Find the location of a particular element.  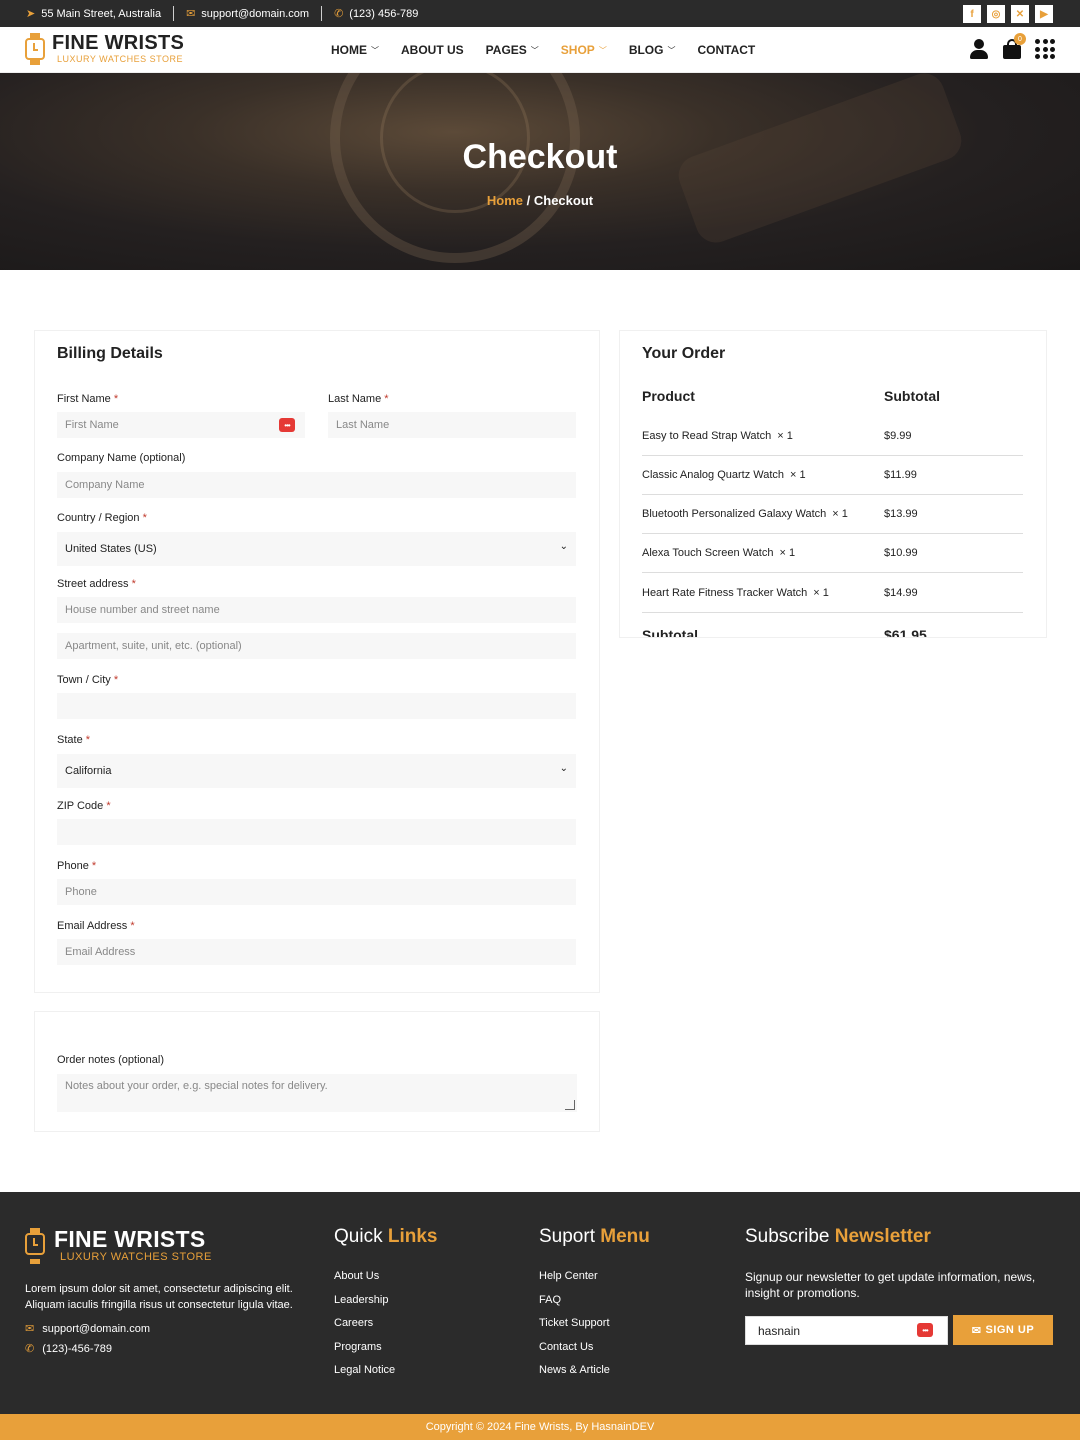

grid-menu-icon is located at coordinates (1045, 49).